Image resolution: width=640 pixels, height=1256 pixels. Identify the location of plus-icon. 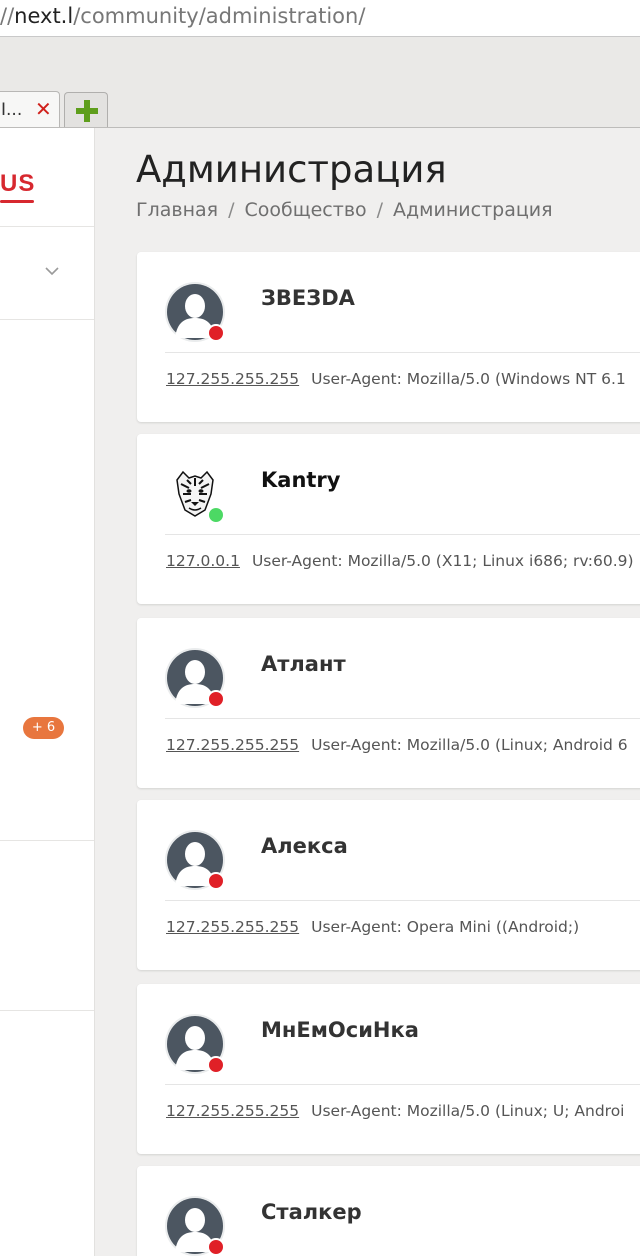
(87, 111).